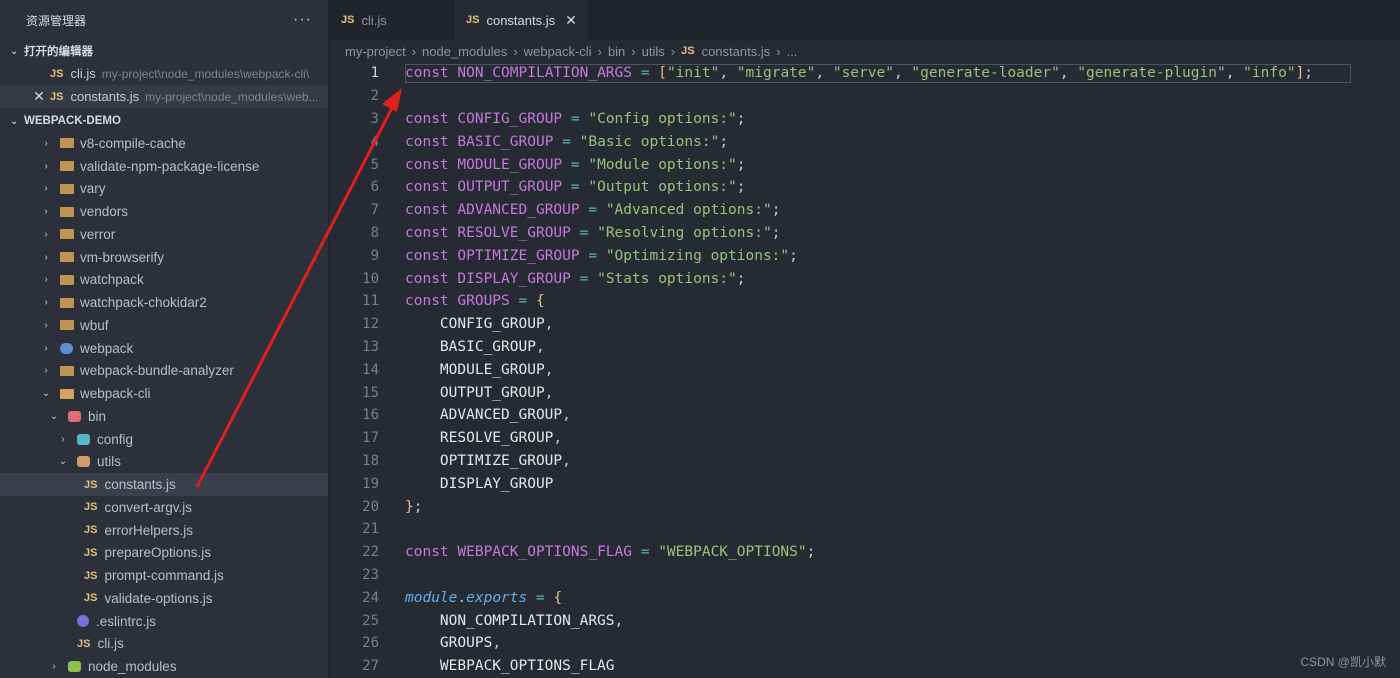  What do you see at coordinates (164, 302) in the screenshot?
I see `tree-item-watchpack-chokidar2: › watchpack-chokidar2` at bounding box center [164, 302].